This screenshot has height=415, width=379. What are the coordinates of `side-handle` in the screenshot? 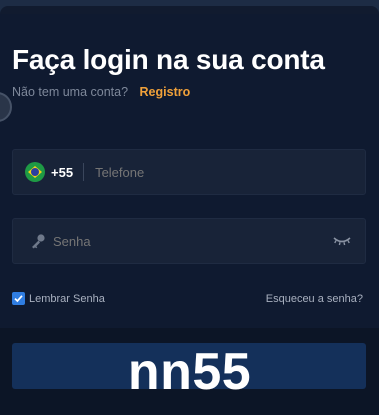 It's located at (6, 107).